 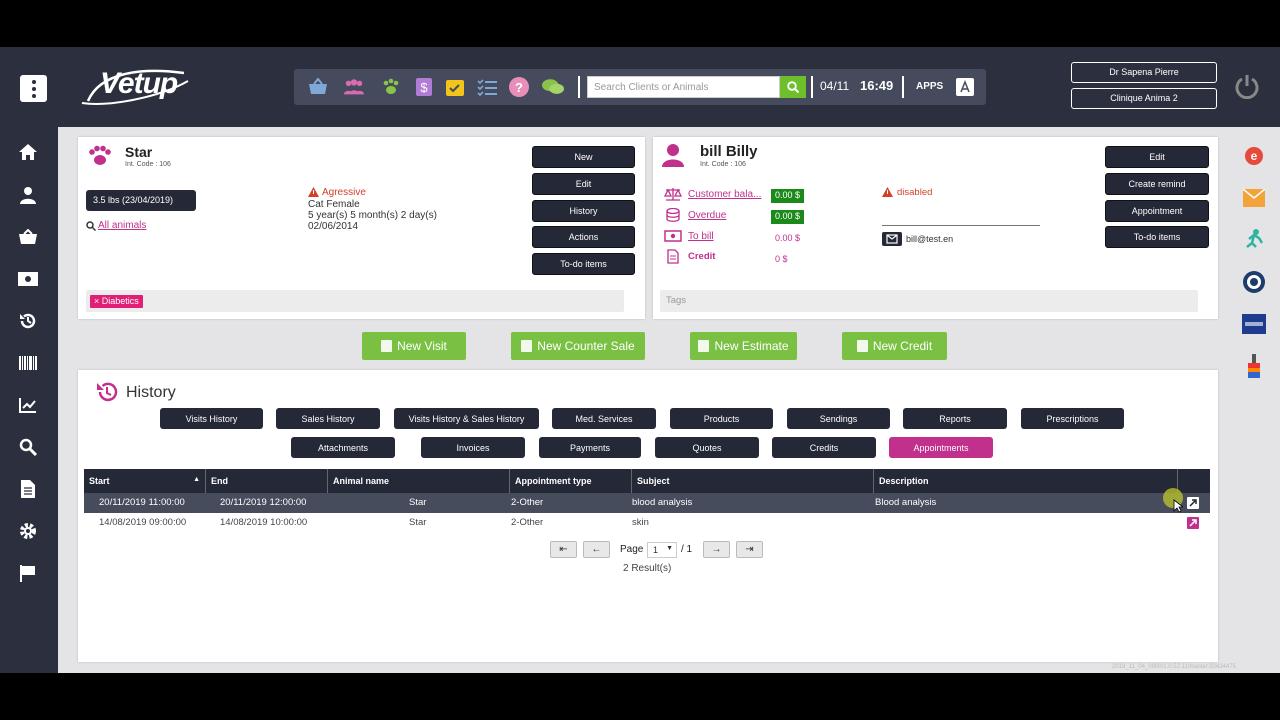 What do you see at coordinates (391, 87) in the screenshot?
I see `paw-icon` at bounding box center [391, 87].